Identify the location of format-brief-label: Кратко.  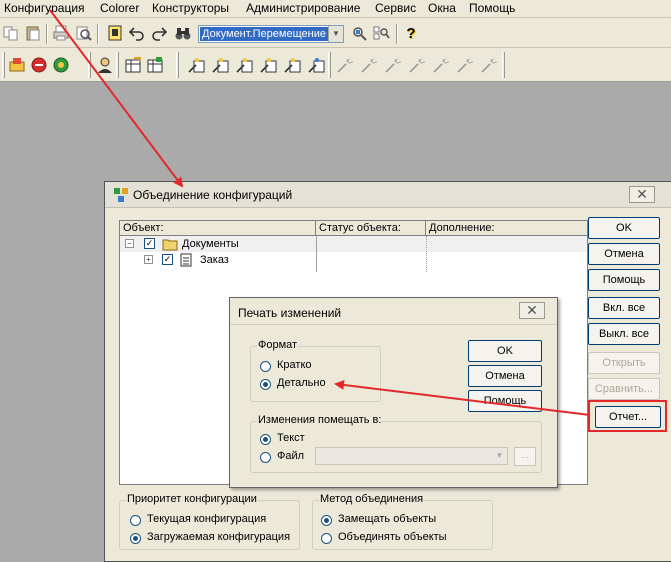
(294, 365).